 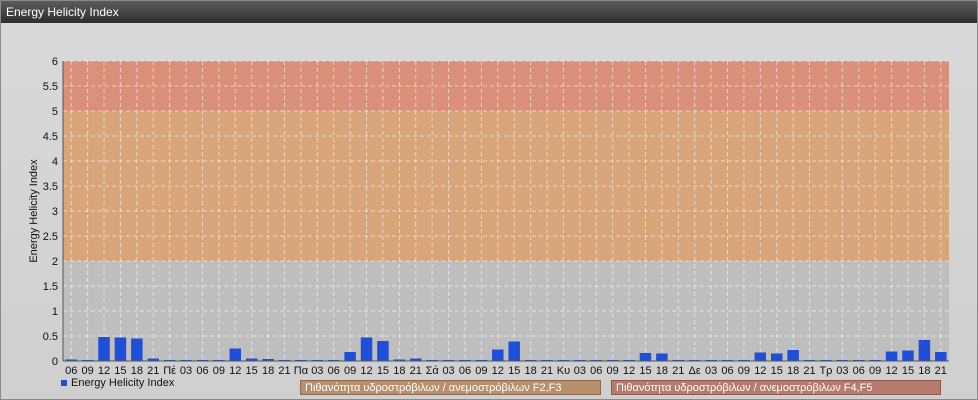 I want to click on y-tick-label: 3, so click(x=55, y=212).